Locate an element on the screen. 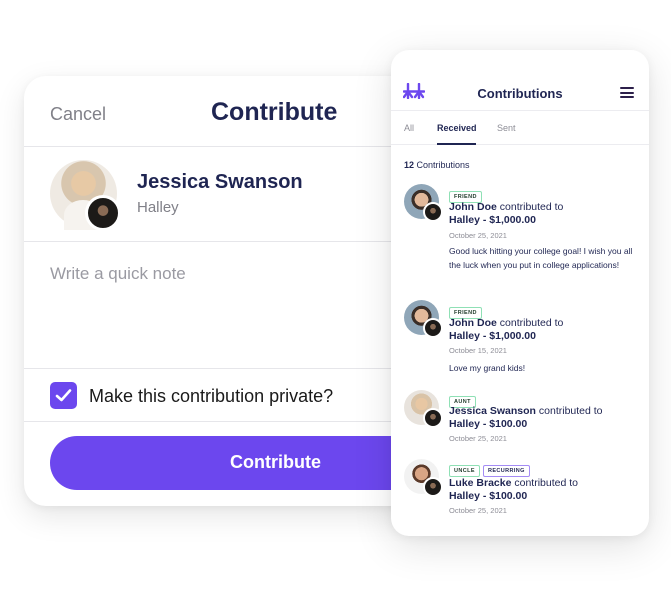 The image size is (671, 594). contributor-name: Luke Bracke is located at coordinates (480, 483).